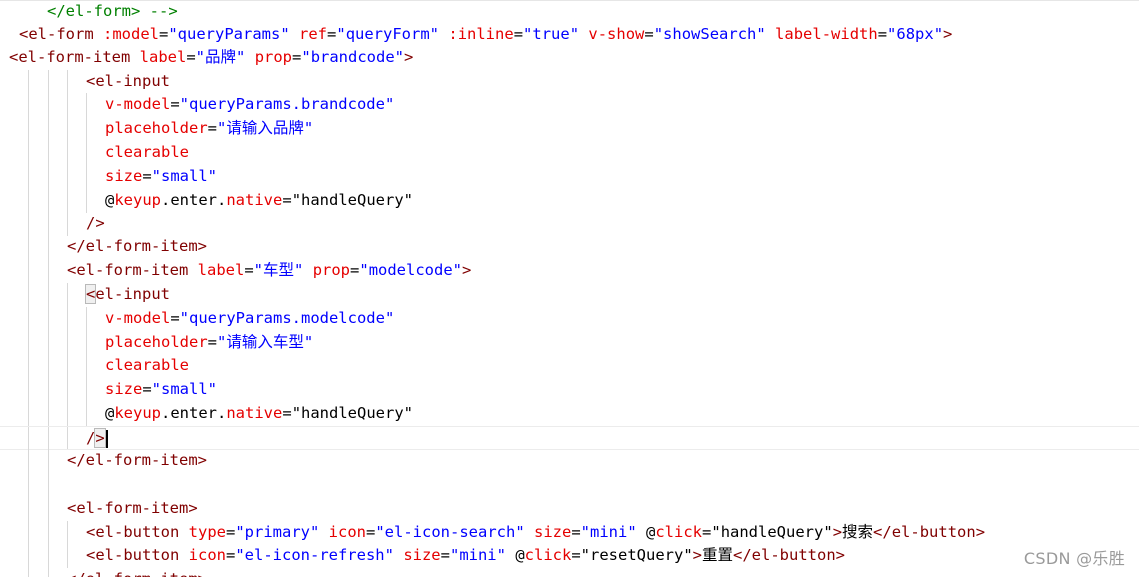  What do you see at coordinates (277, 532) in the screenshot?
I see `code-token: "primary"` at bounding box center [277, 532].